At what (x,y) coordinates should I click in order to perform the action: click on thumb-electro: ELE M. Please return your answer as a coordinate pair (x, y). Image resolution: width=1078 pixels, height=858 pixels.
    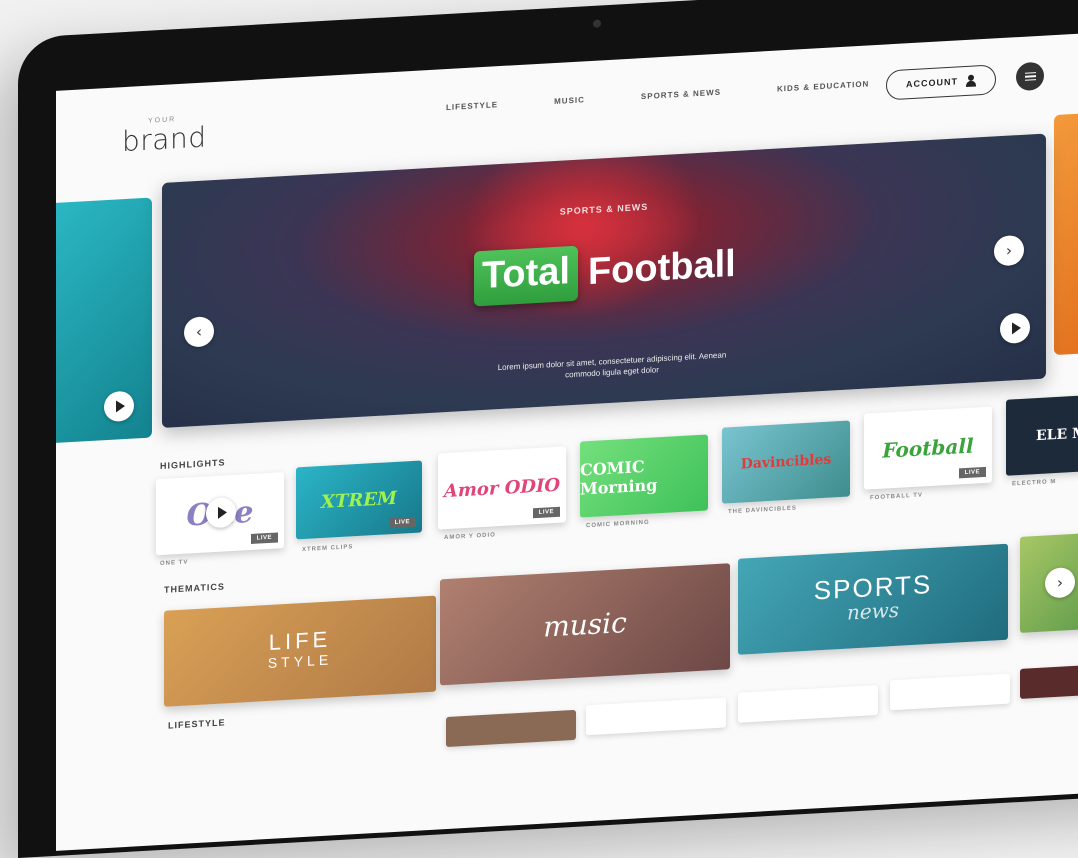
    Looking at the image, I should click on (1042, 434).